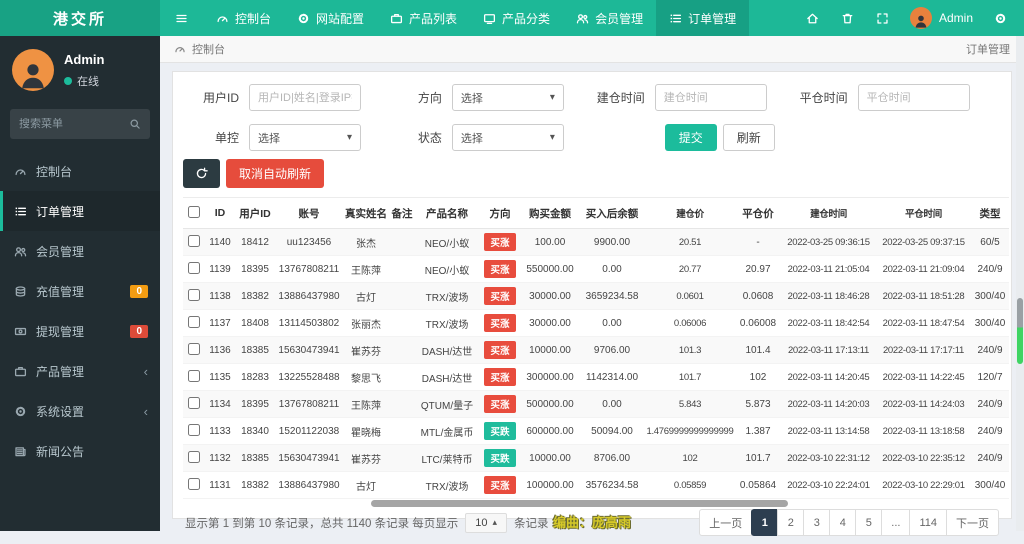  What do you see at coordinates (675, 18) in the screenshot?
I see `list-icon` at bounding box center [675, 18].